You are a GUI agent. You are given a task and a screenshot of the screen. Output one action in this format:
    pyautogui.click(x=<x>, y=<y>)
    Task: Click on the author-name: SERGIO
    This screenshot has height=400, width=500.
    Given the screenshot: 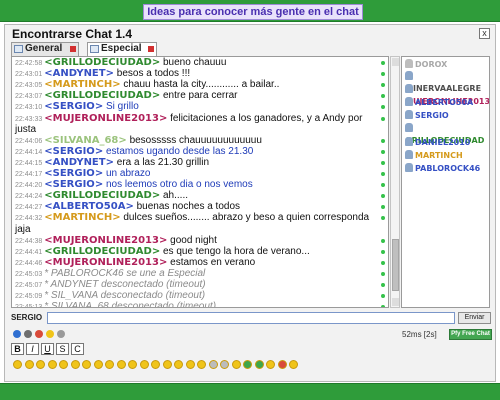 What is the action you would take?
    pyautogui.click(x=73, y=151)
    